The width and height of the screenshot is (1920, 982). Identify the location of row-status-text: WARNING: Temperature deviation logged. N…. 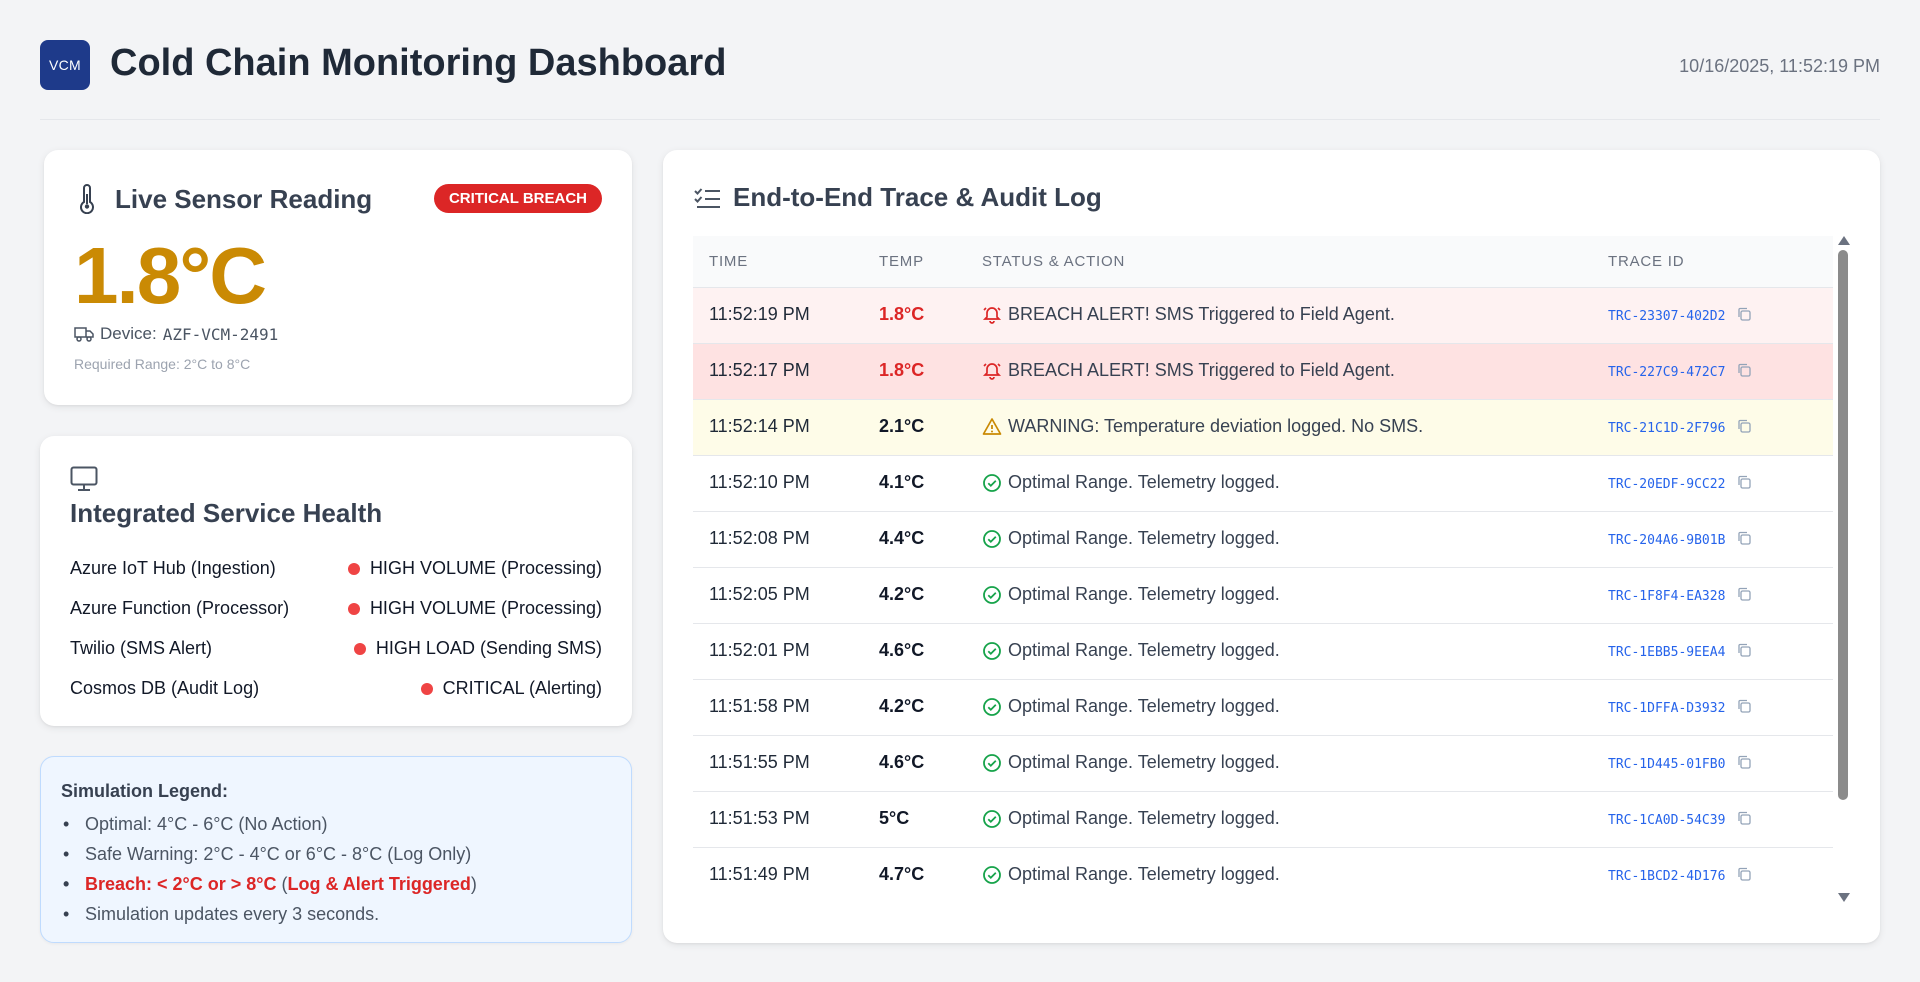
(1216, 426).